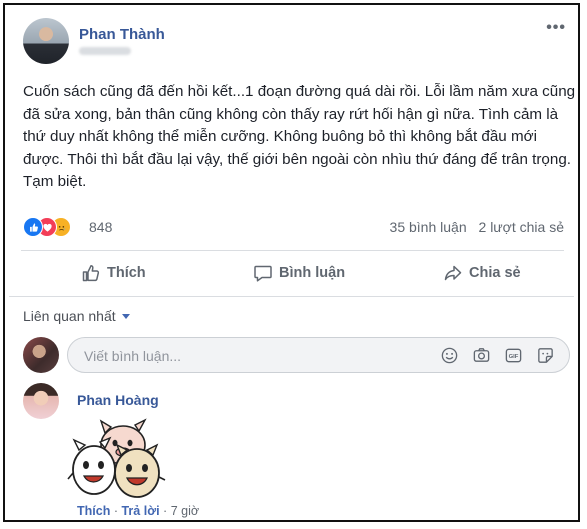 The height and width of the screenshot is (529, 587). Describe the element at coordinates (105, 51) in the screenshot. I see `post-timestamp-blurred` at that location.